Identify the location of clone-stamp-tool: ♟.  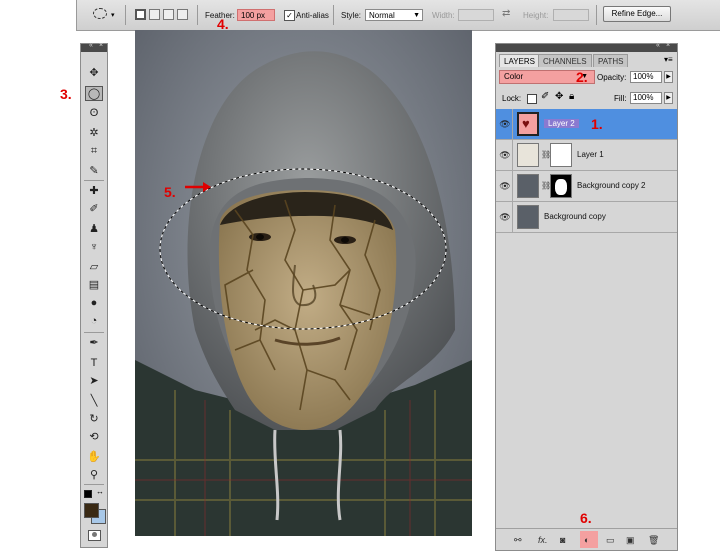
(94, 229).